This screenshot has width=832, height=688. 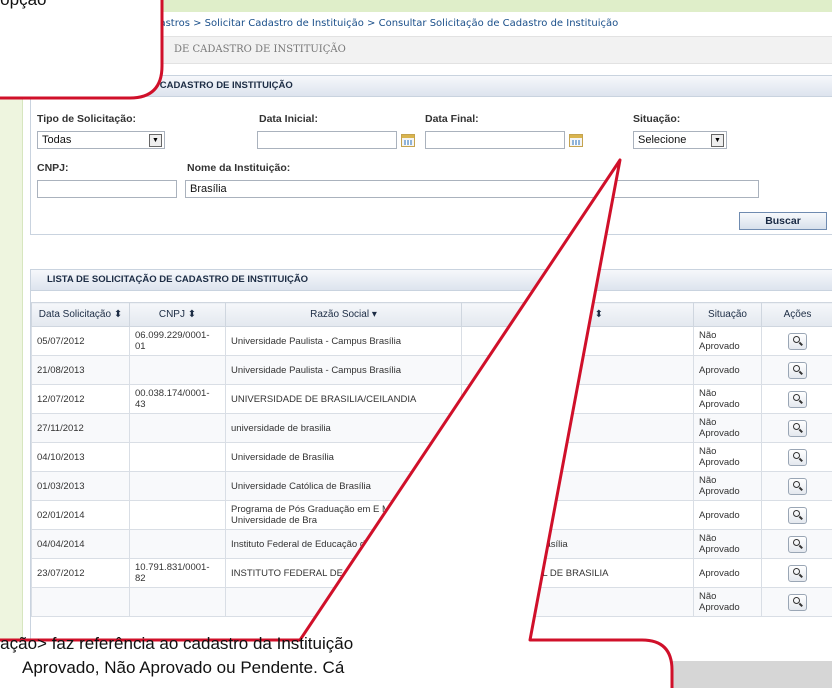 I want to click on column-header-razao-social: Razão Social ▾, so click(x=343, y=314).